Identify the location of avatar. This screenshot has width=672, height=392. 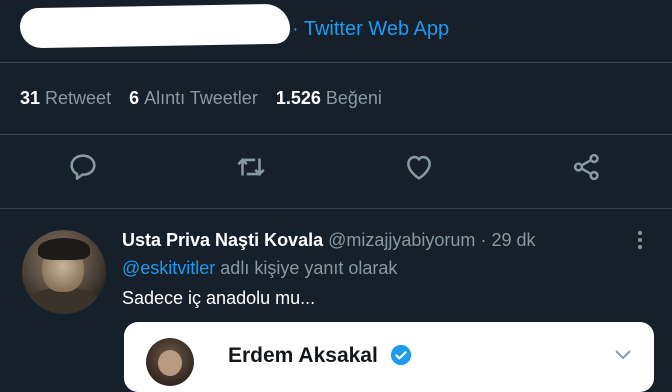
(64, 272).